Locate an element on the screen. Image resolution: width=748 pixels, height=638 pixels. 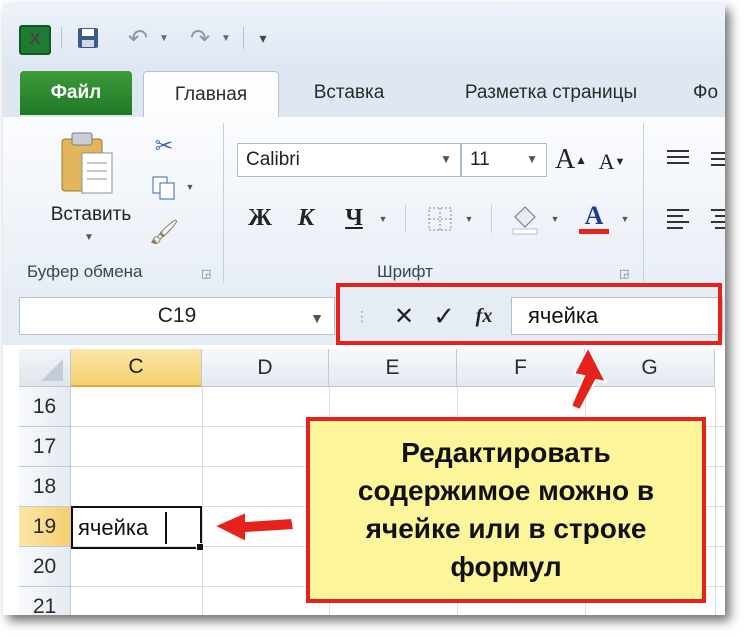
grow-font-button: A ▲ is located at coordinates (571, 160).